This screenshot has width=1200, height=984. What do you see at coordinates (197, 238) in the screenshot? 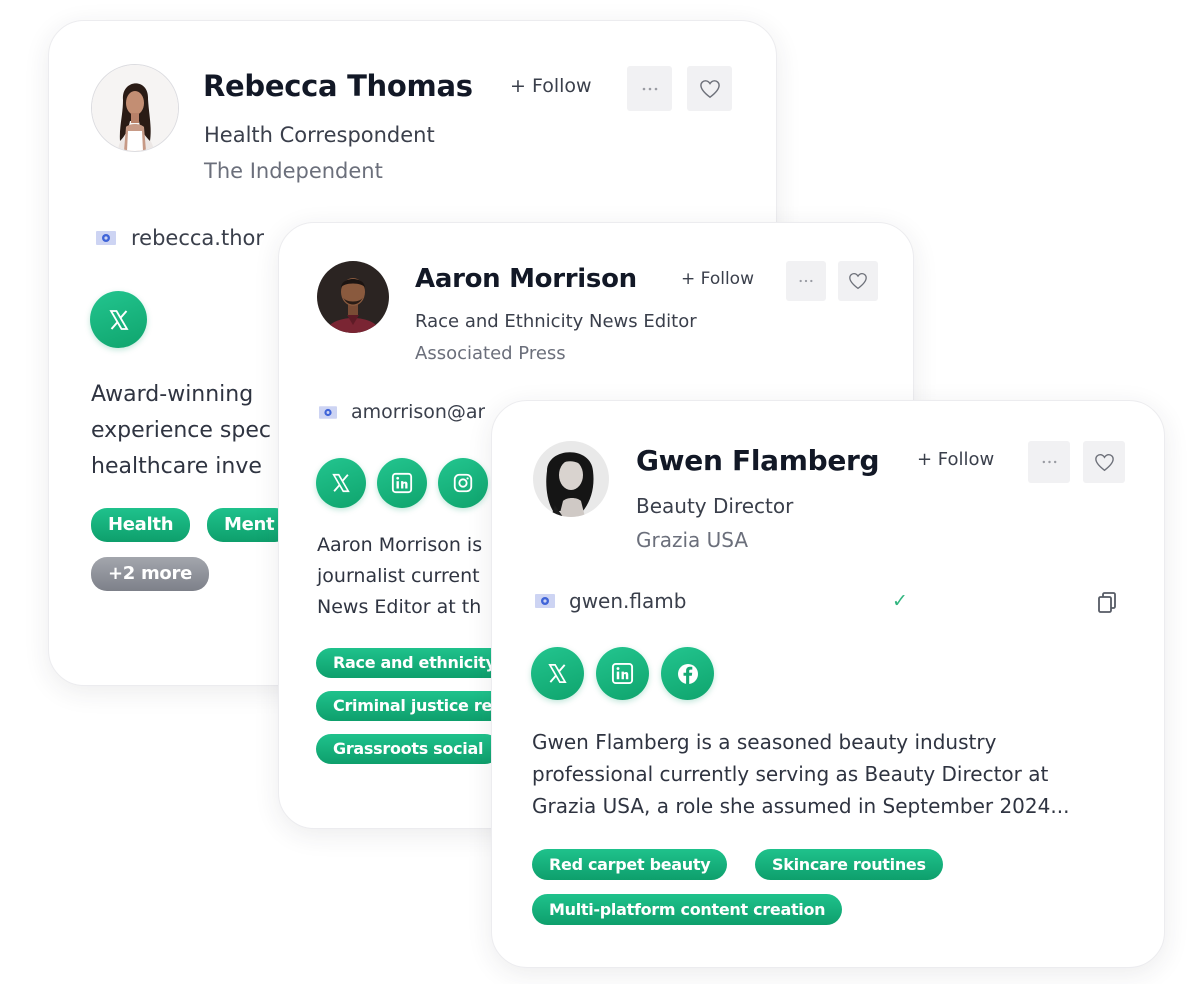
I see `contact-email: rebecca.thor` at bounding box center [197, 238].